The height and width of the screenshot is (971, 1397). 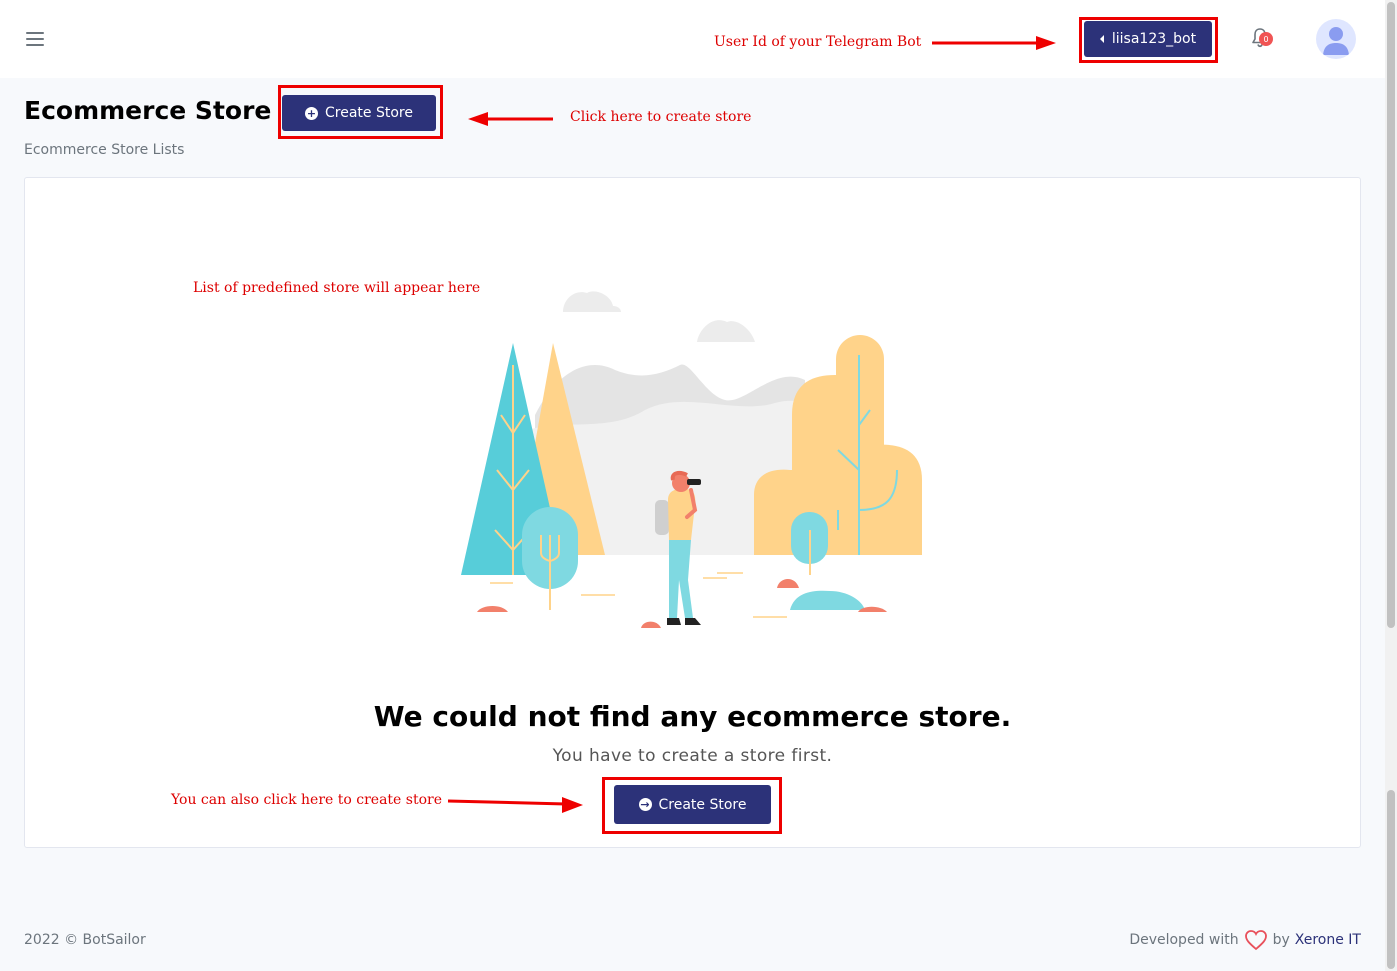 I want to click on hamburger-icon, so click(x=35, y=39).